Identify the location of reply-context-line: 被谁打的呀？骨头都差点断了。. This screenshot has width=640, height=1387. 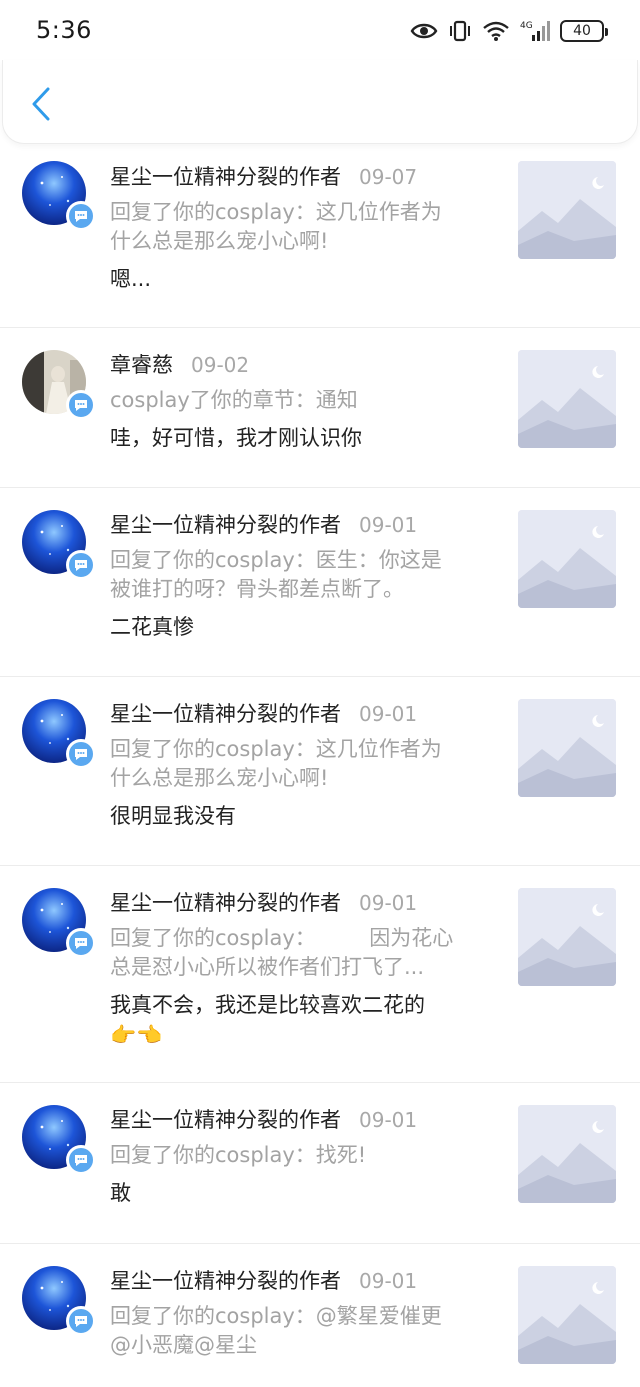
(257, 589).